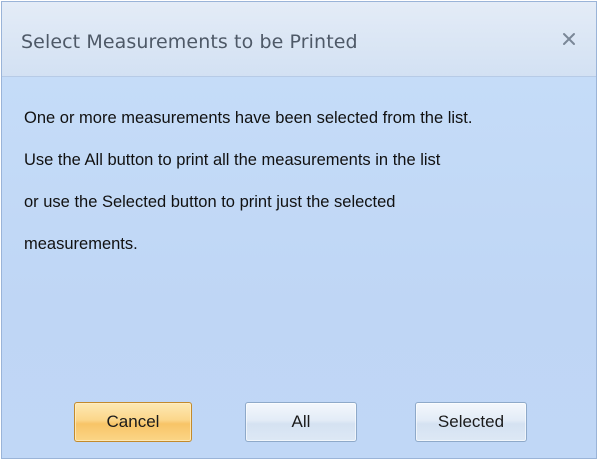 The width and height of the screenshot is (600, 462). I want to click on cancel-button: Cancel, so click(133, 422).